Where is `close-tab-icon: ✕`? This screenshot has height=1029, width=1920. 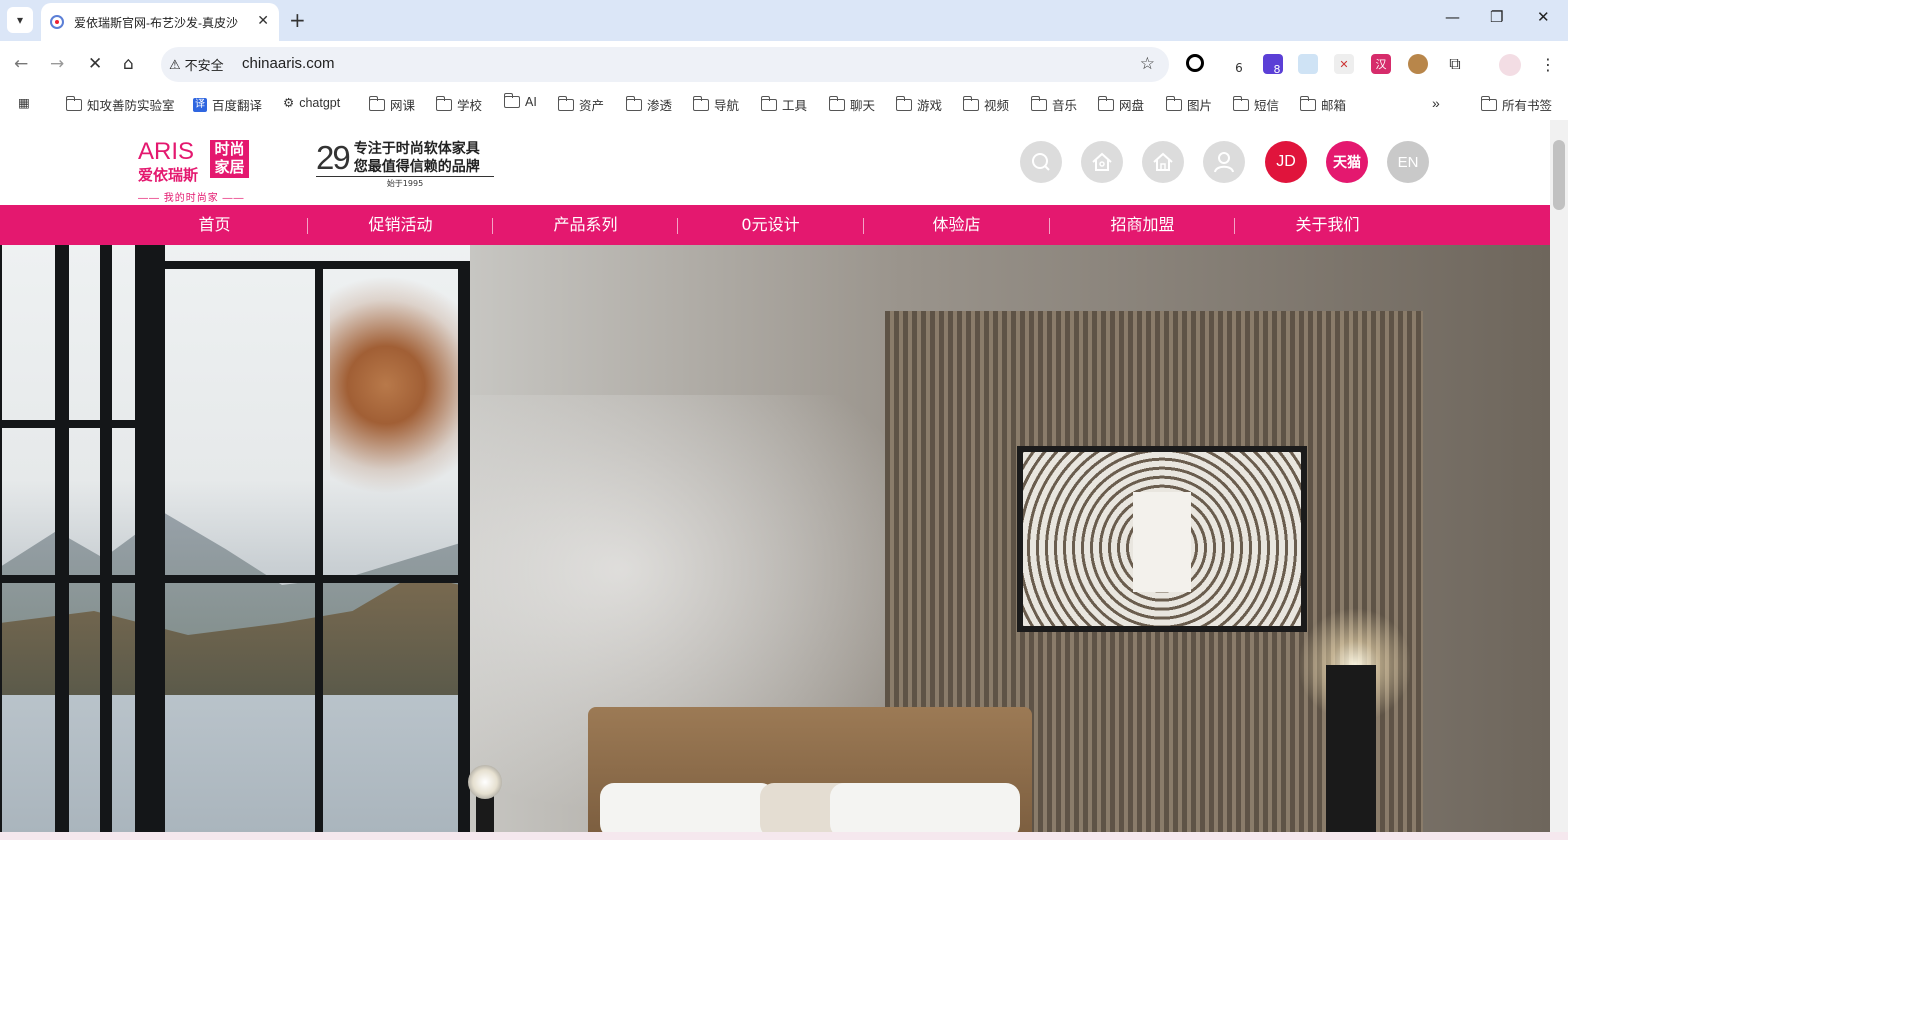 close-tab-icon: ✕ is located at coordinates (263, 21).